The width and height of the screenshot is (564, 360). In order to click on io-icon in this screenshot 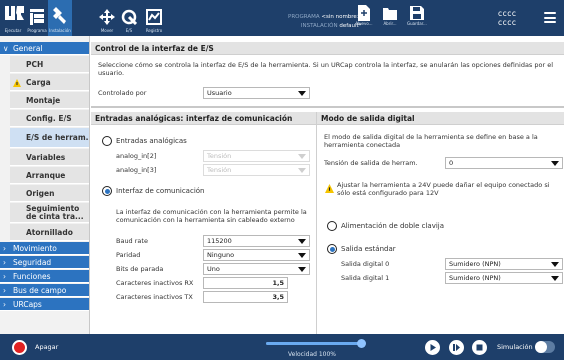, I will do `click(129, 17)`.